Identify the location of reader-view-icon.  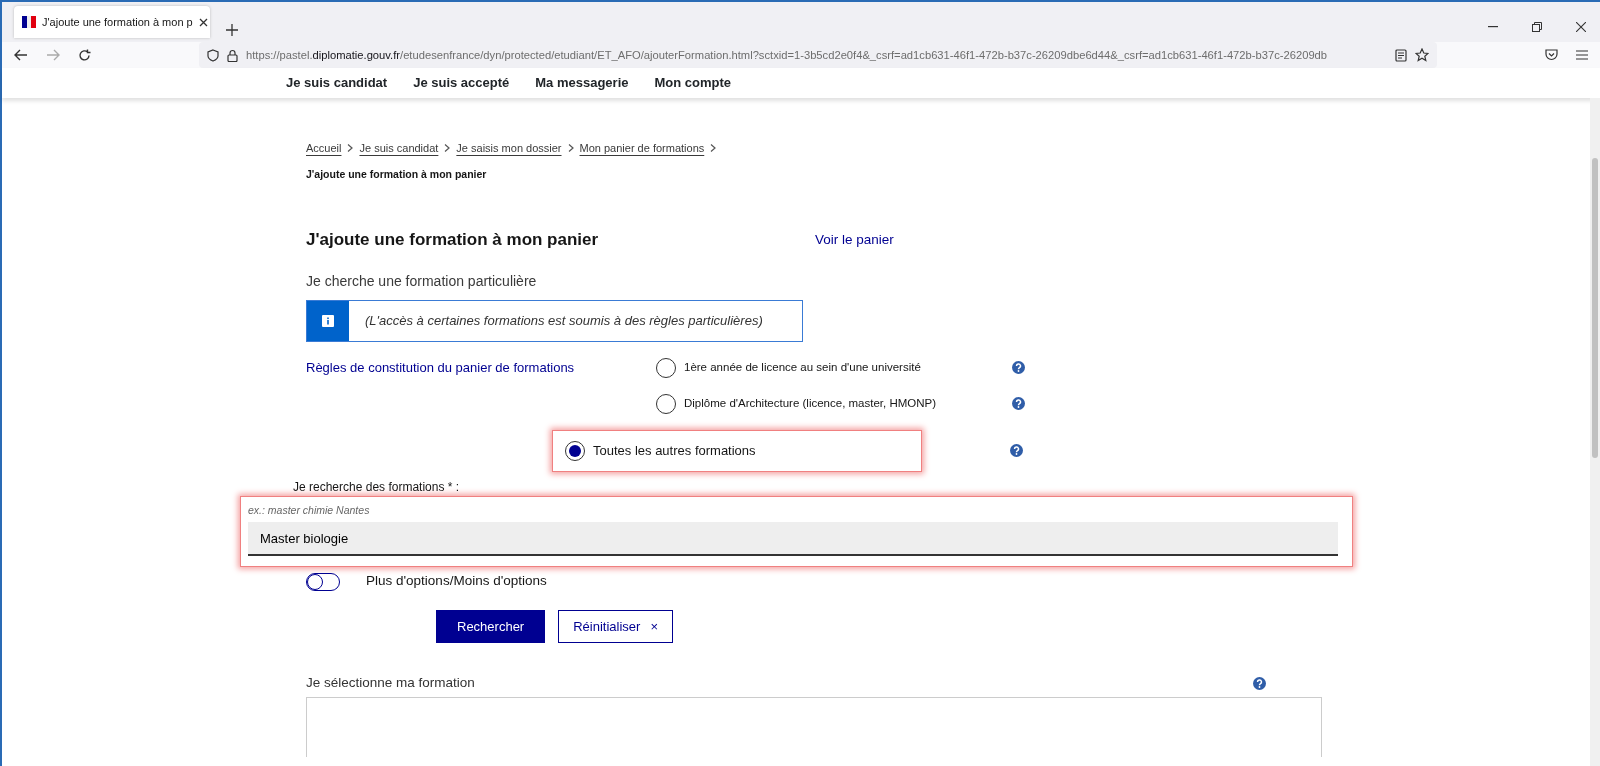
(1401, 55).